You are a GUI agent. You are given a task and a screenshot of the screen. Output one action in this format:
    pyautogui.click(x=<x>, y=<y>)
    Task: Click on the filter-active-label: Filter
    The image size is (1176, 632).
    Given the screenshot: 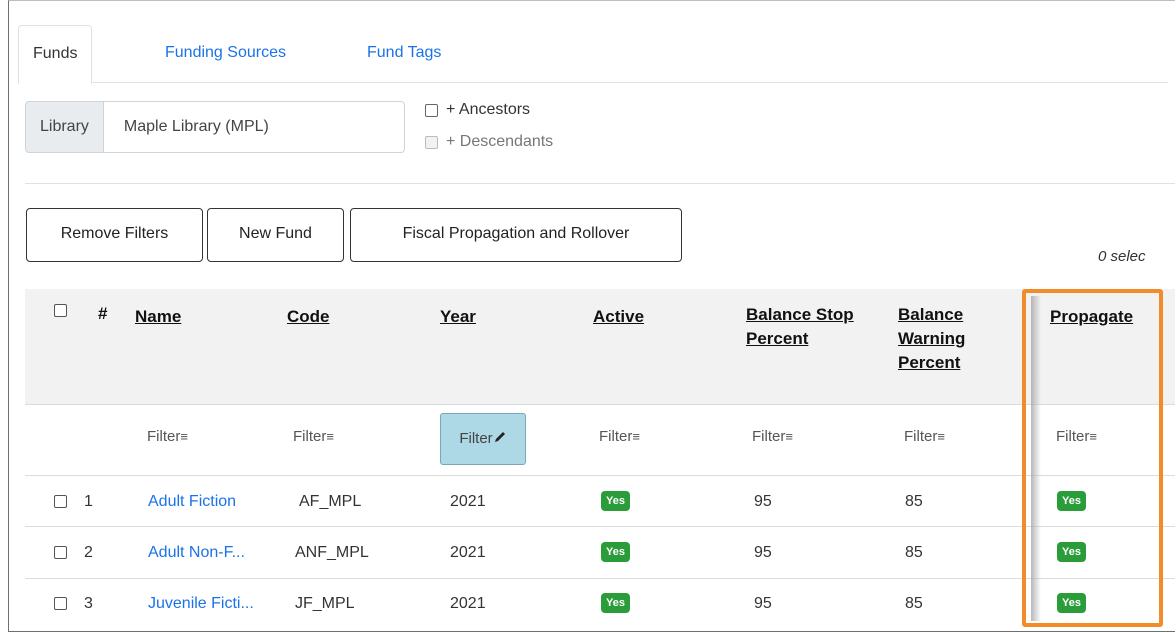 What is the action you would take?
    pyautogui.click(x=616, y=436)
    